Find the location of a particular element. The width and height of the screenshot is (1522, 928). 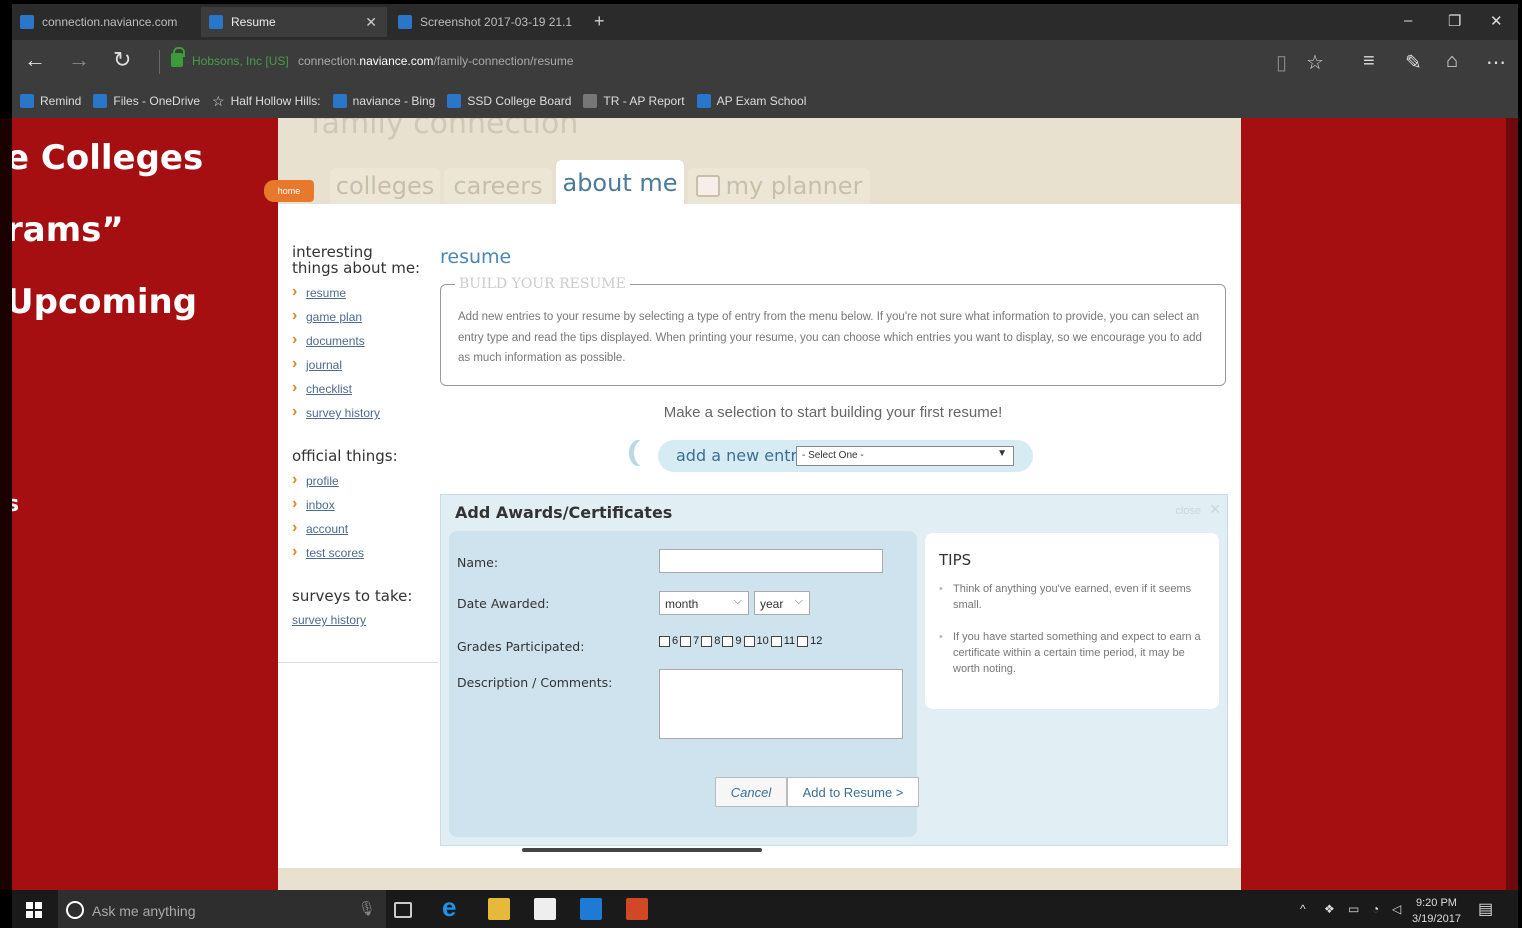

nav-link-survey-history: survey history is located at coordinates (336, 412).